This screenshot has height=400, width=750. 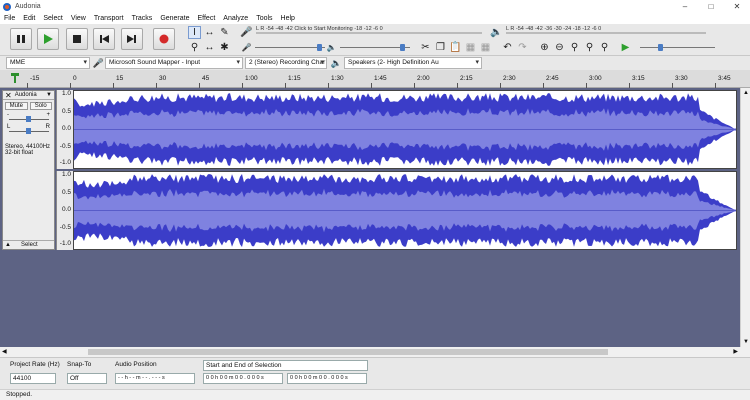 I want to click on pan-knob, so click(x=28, y=131).